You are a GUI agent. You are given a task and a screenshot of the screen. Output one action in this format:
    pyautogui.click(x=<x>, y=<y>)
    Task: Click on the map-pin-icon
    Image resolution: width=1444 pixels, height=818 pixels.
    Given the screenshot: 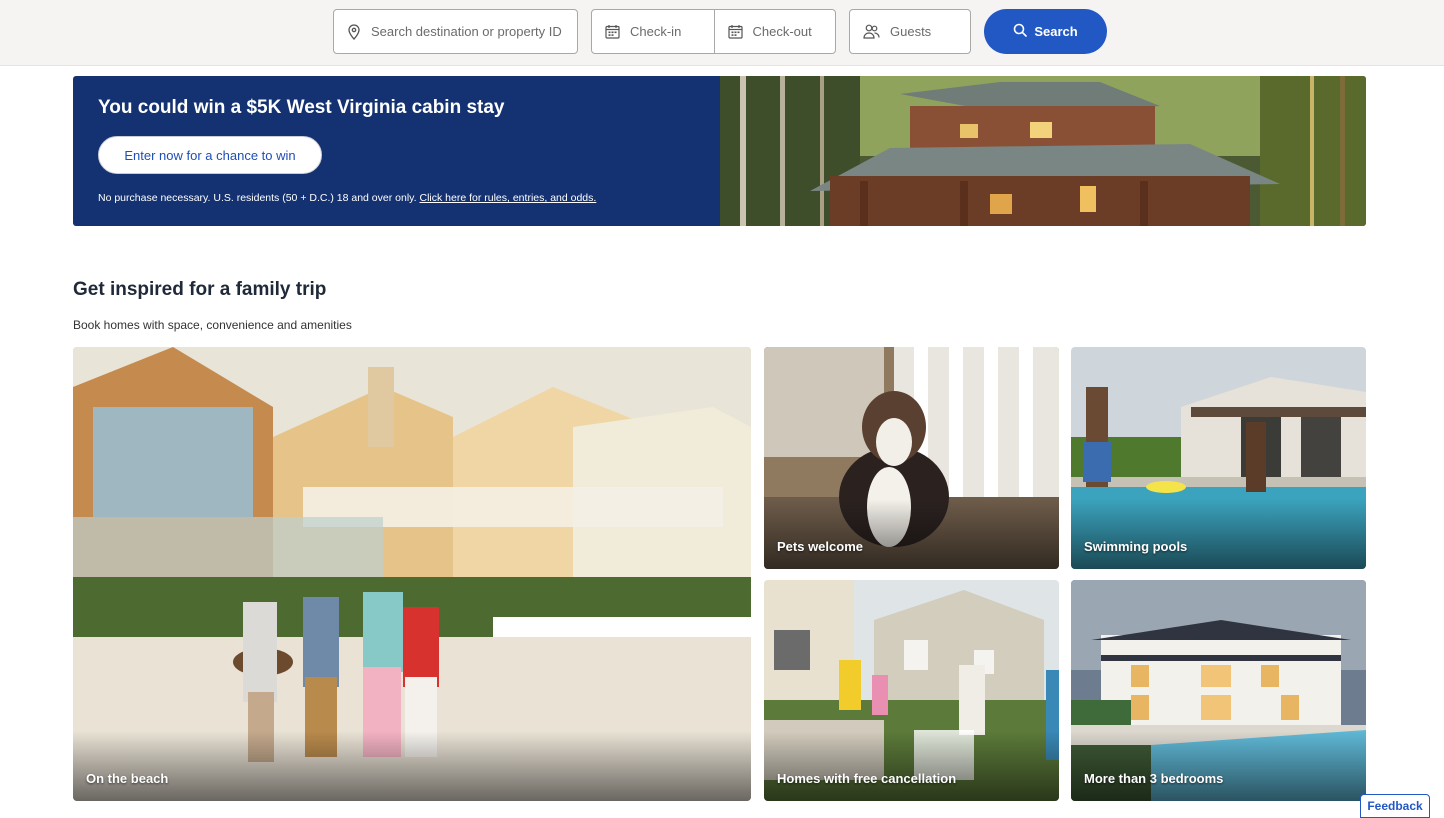 What is the action you would take?
    pyautogui.click(x=354, y=31)
    